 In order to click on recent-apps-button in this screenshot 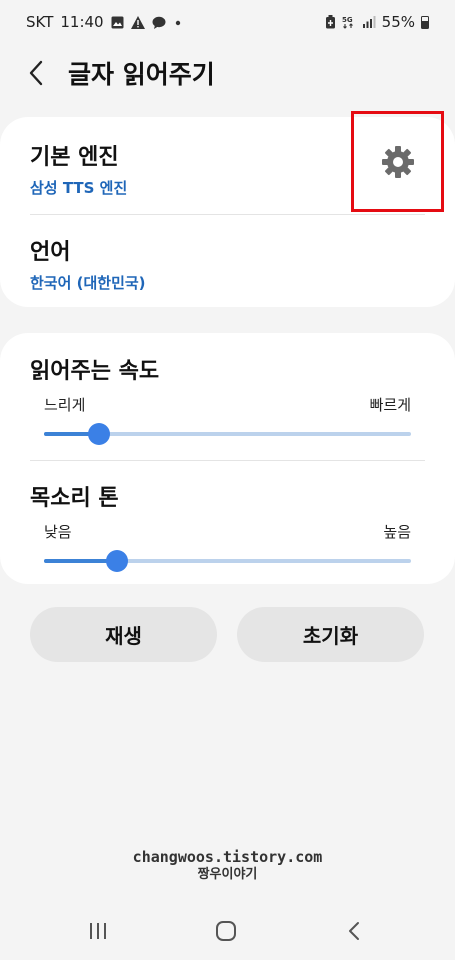, I will do `click(98, 931)`.